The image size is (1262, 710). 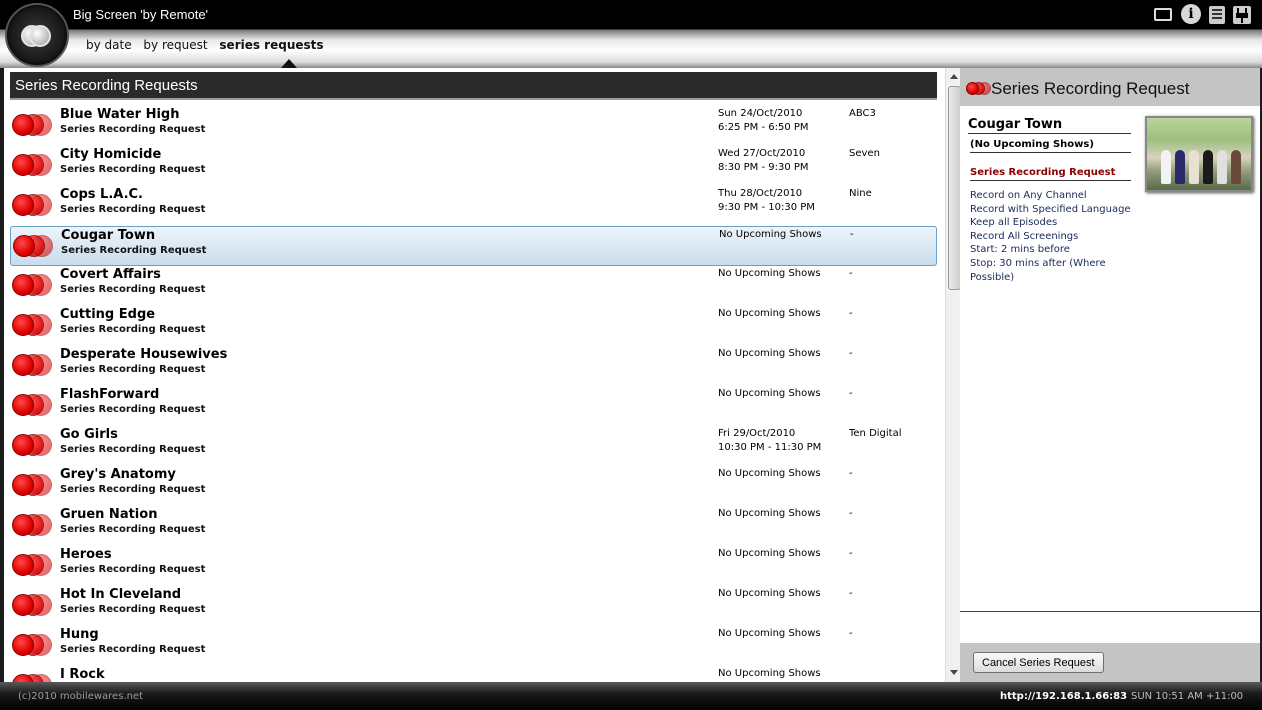 What do you see at coordinates (1020, 250) in the screenshot?
I see `detail-option: Start: 2 mins before` at bounding box center [1020, 250].